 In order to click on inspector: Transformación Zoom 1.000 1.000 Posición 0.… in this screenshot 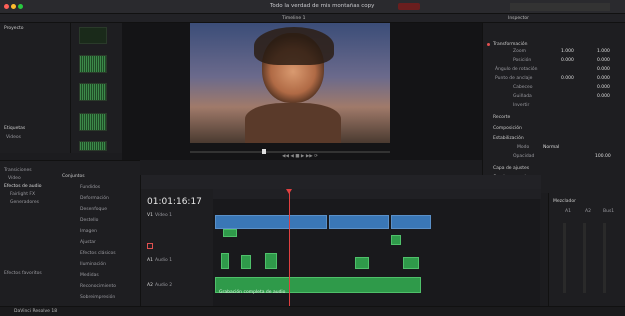, I will do `click(553, 108)`.